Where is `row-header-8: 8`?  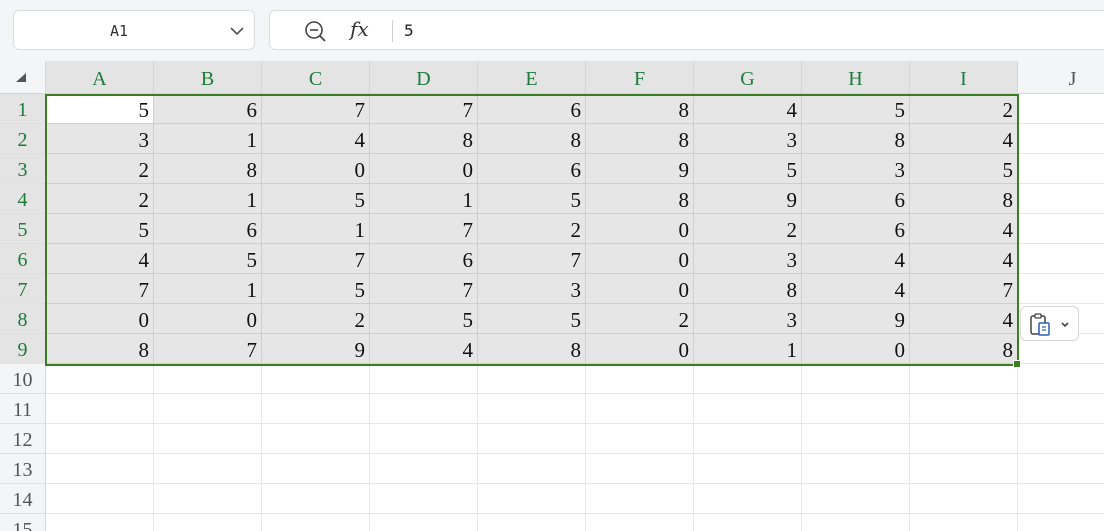
row-header-8: 8 is located at coordinates (23, 319).